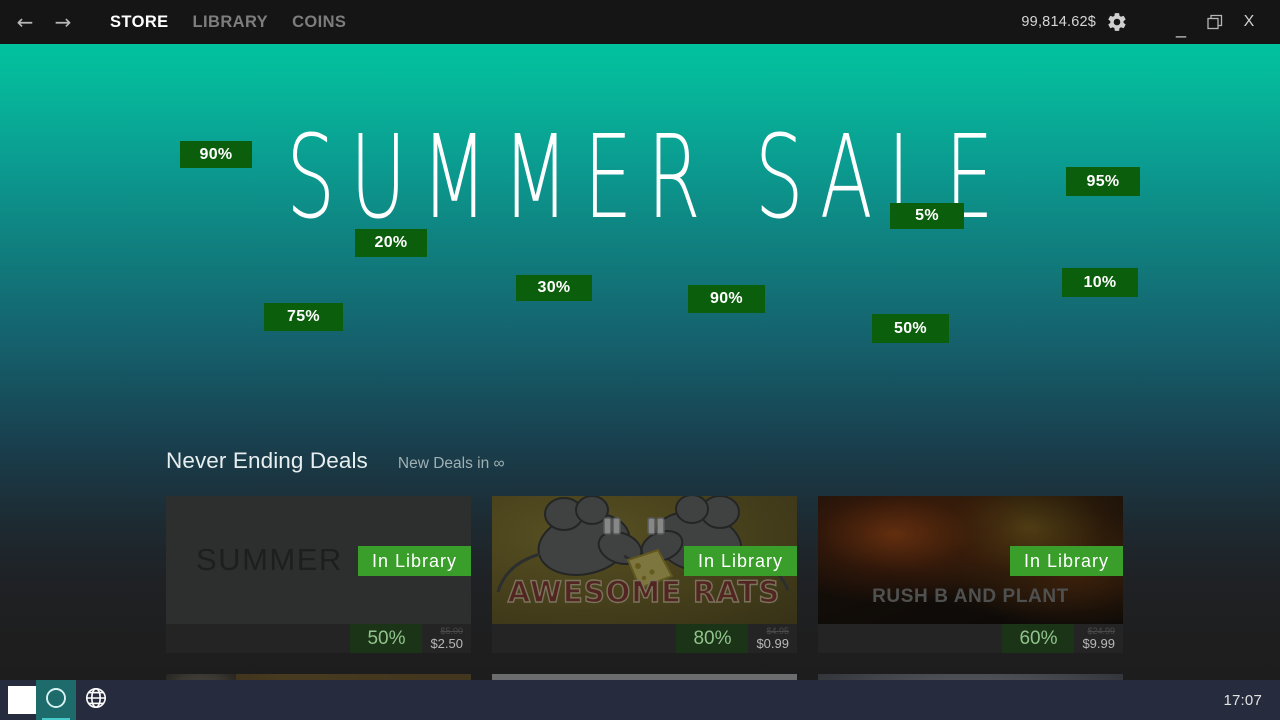 The height and width of the screenshot is (720, 1280). I want to click on main-navigation: STORE LIBRARY COINS, so click(228, 22).